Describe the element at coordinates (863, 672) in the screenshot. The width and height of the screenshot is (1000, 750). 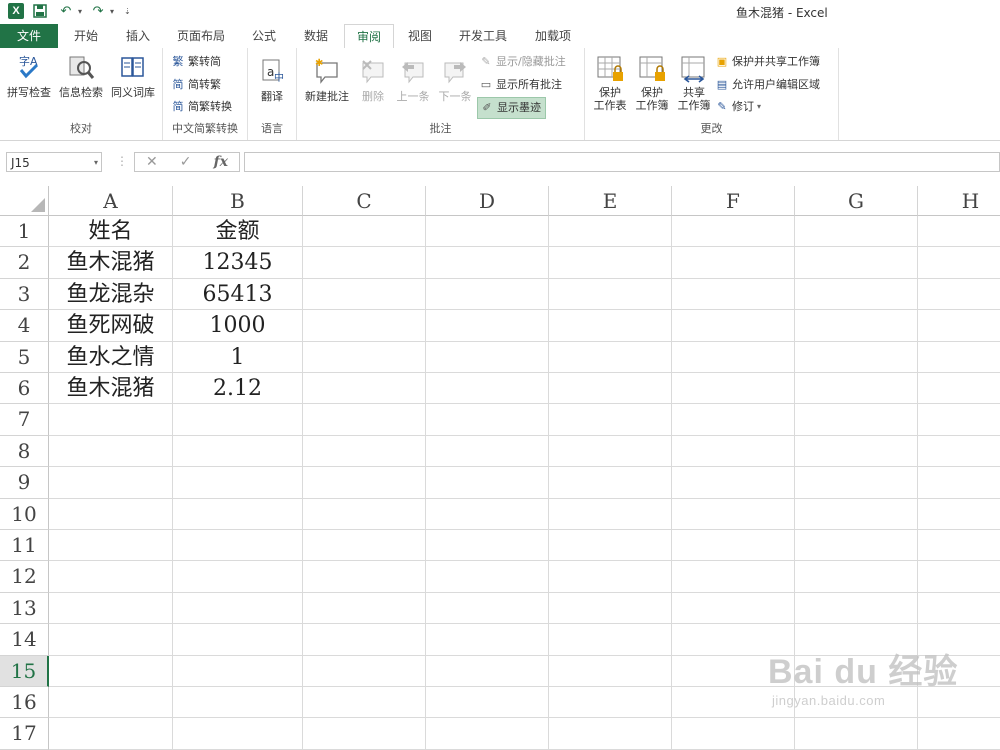
I see `watermark-logo: Bai du 经验` at that location.